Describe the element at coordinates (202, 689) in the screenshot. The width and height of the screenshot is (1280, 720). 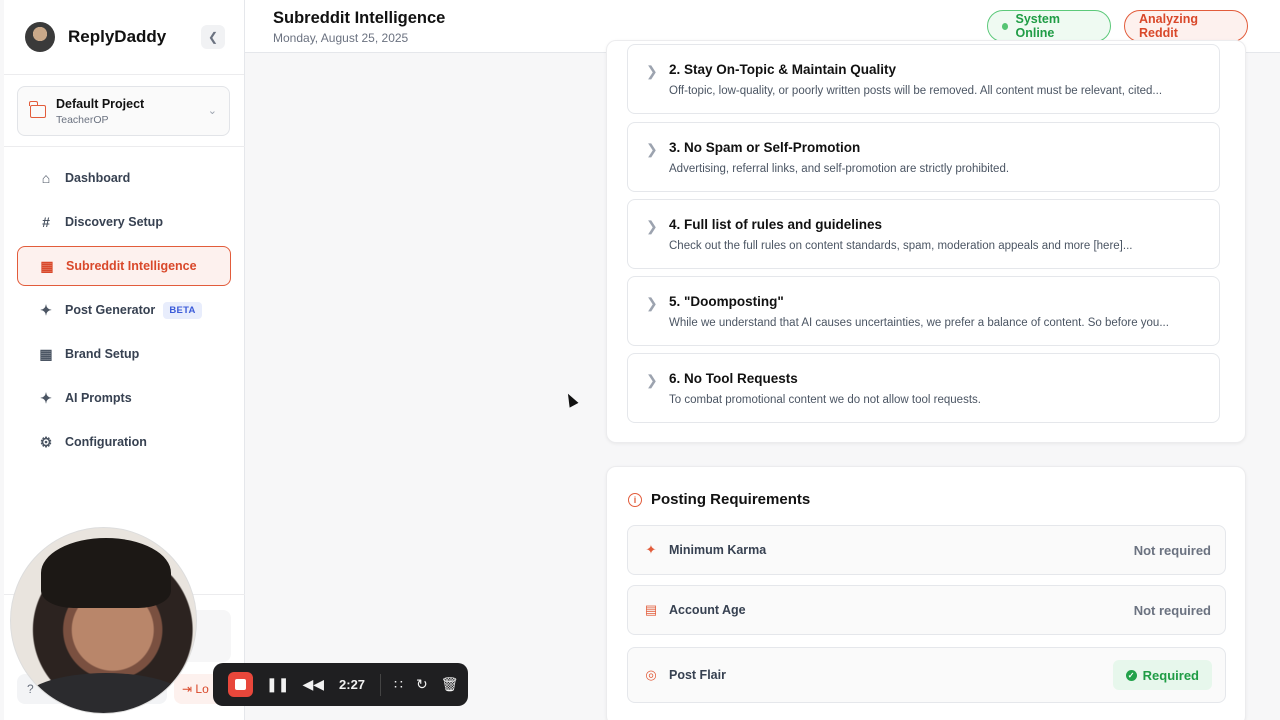
I see `logout-label: Lo` at that location.